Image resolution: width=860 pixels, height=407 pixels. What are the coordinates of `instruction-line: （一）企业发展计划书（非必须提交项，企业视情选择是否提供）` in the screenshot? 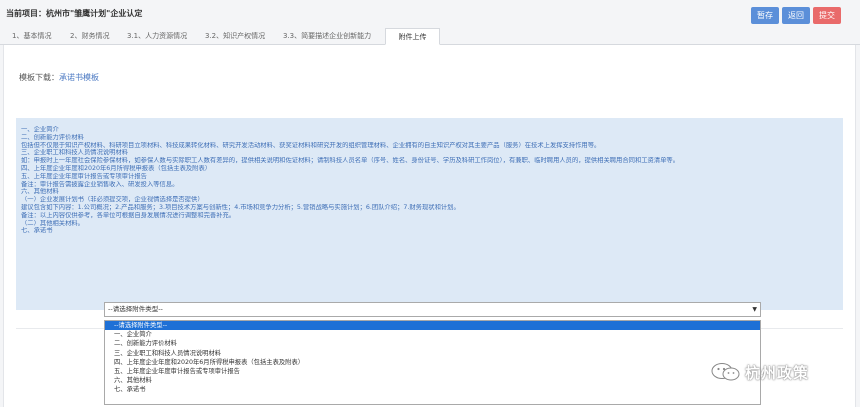 It's located at (112, 200).